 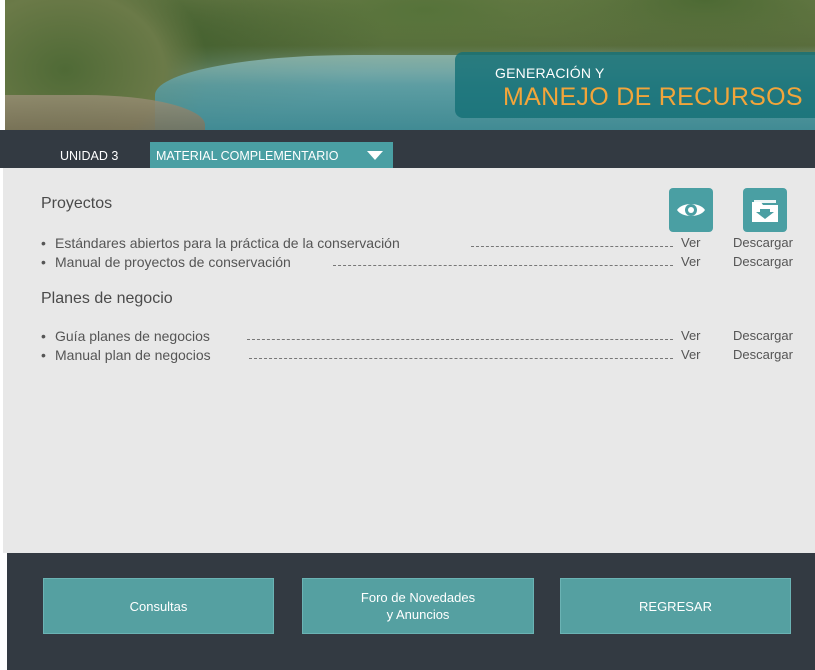 I want to click on course-title-box: GENERACIÓN Y MANEJO DE RECURSOS, so click(x=635, y=85).